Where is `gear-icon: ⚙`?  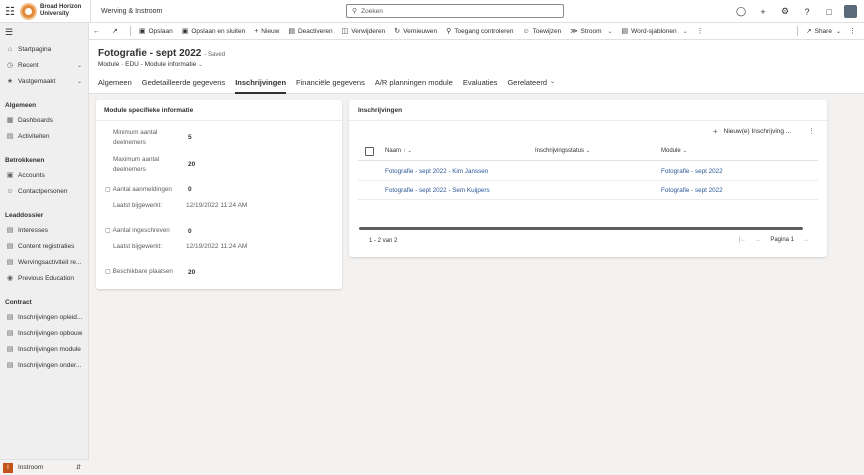
gear-icon: ⚙ is located at coordinates (785, 11).